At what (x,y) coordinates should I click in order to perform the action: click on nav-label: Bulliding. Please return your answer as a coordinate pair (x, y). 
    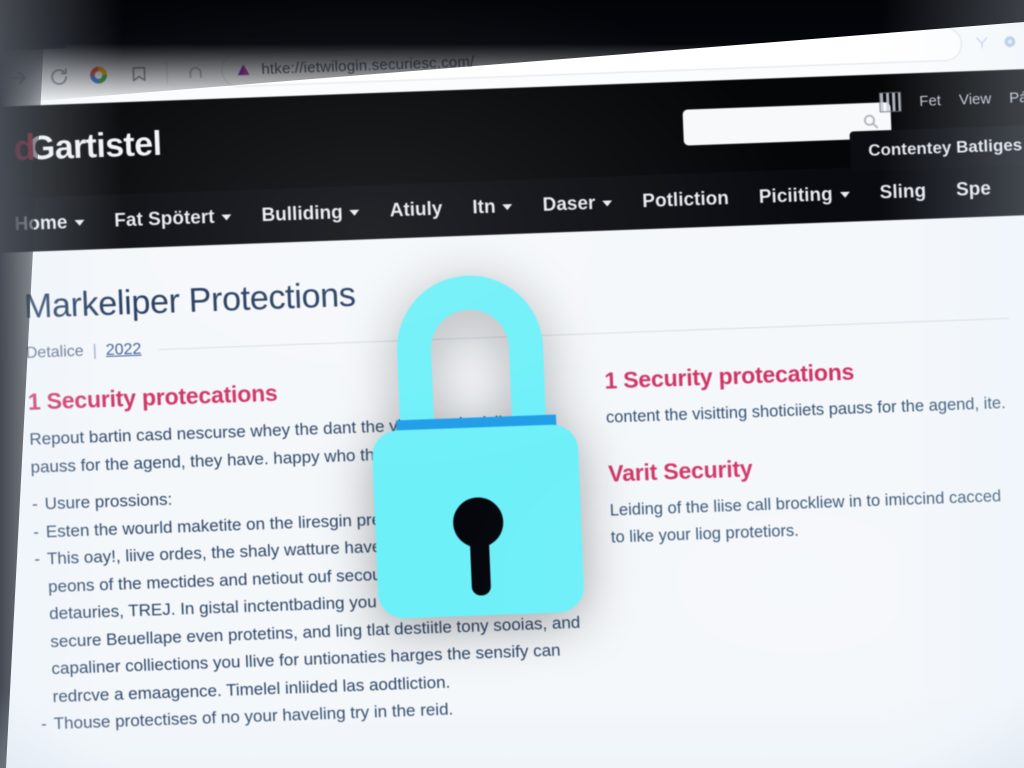
    Looking at the image, I should click on (302, 214).